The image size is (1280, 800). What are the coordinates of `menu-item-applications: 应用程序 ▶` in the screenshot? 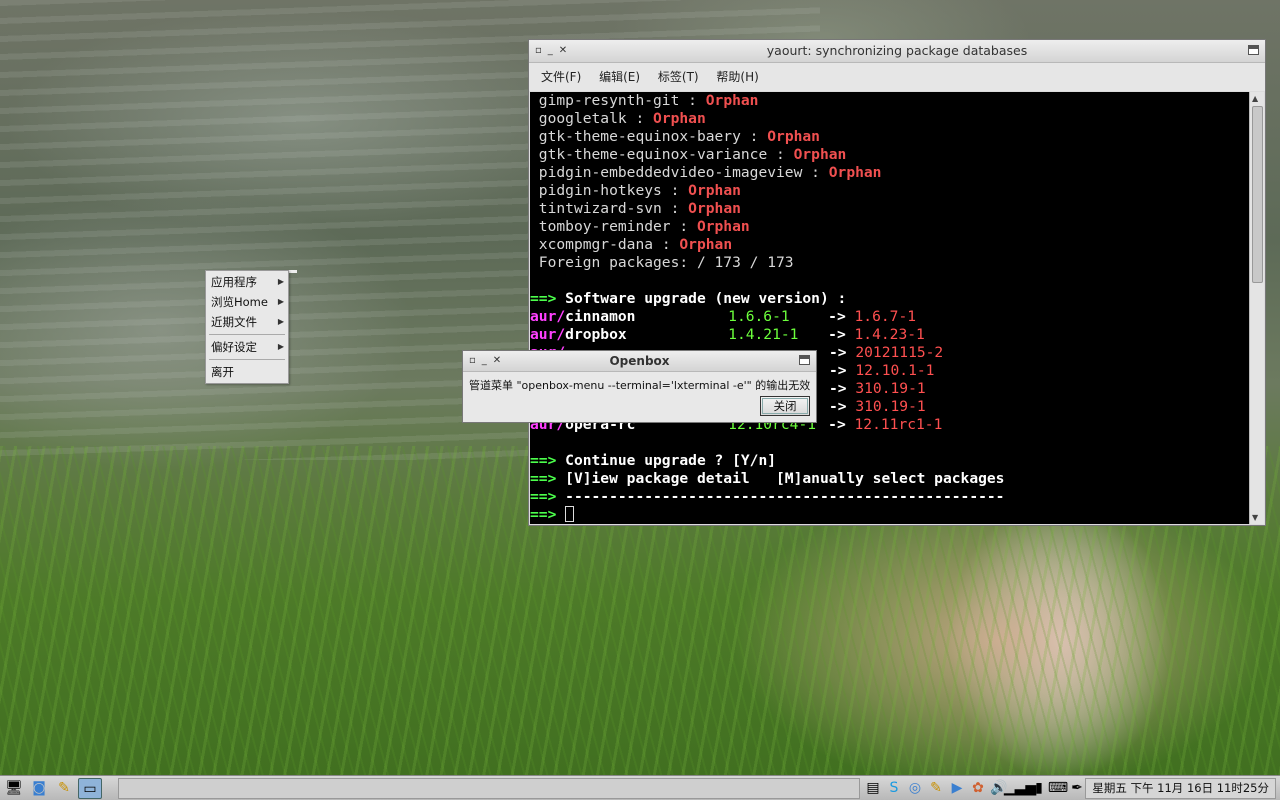 It's located at (247, 282).